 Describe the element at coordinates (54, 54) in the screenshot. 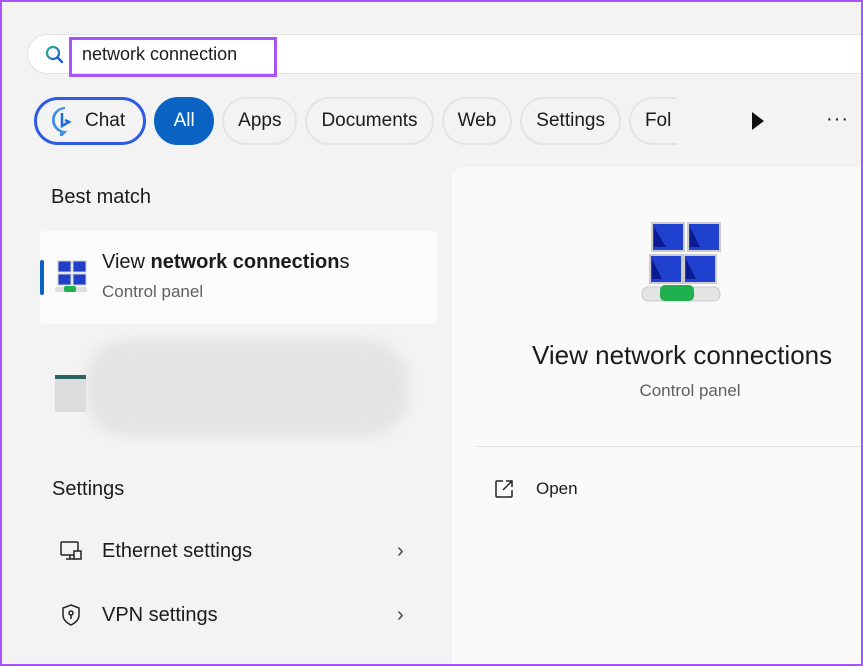

I see `search-icon` at that location.